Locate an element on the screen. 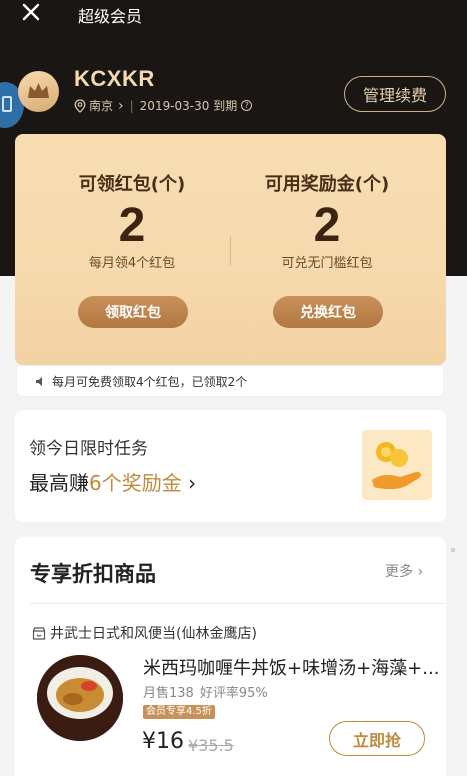 This screenshot has width=467, height=776. crown-icon is located at coordinates (38, 90).